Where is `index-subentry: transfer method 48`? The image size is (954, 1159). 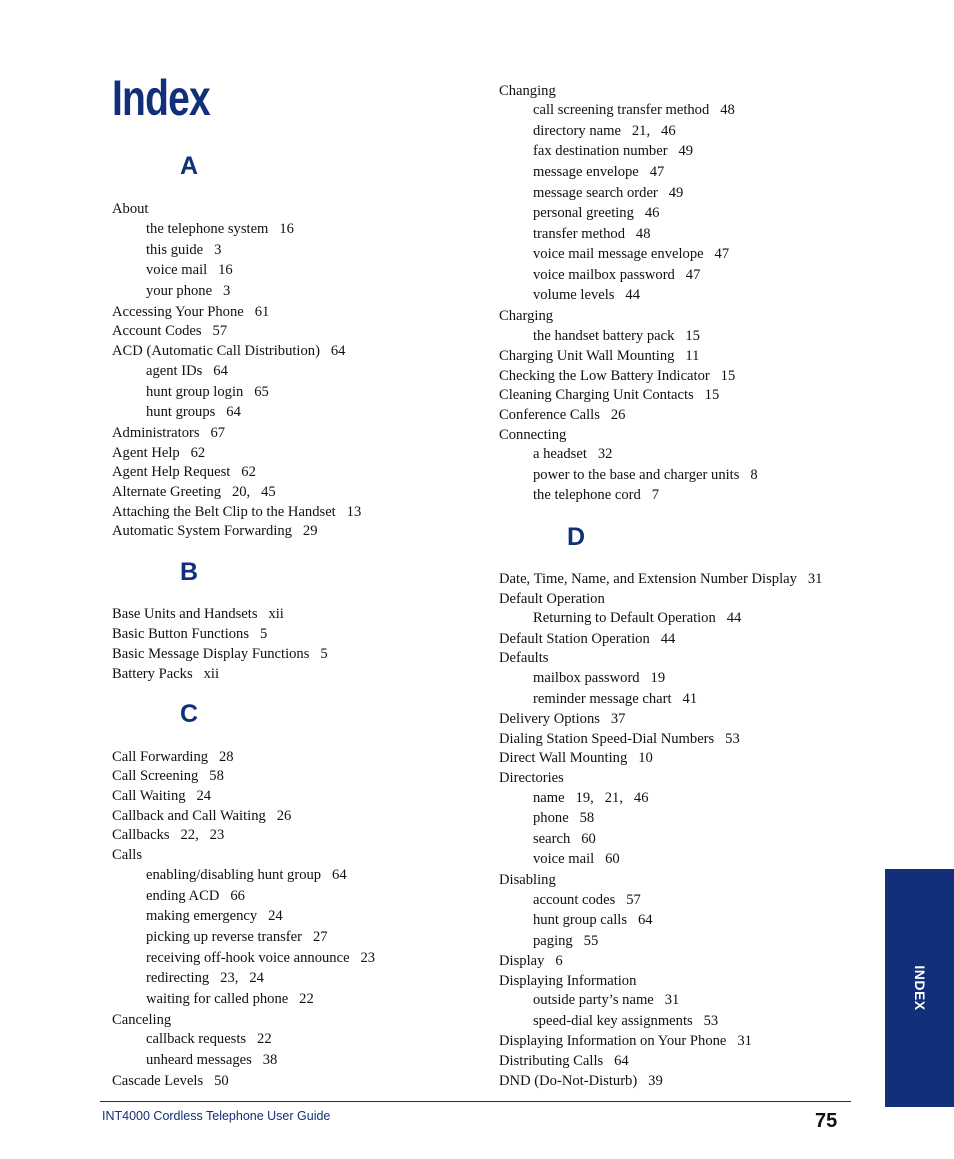
index-subentry: transfer method 48 is located at coordinates (592, 234).